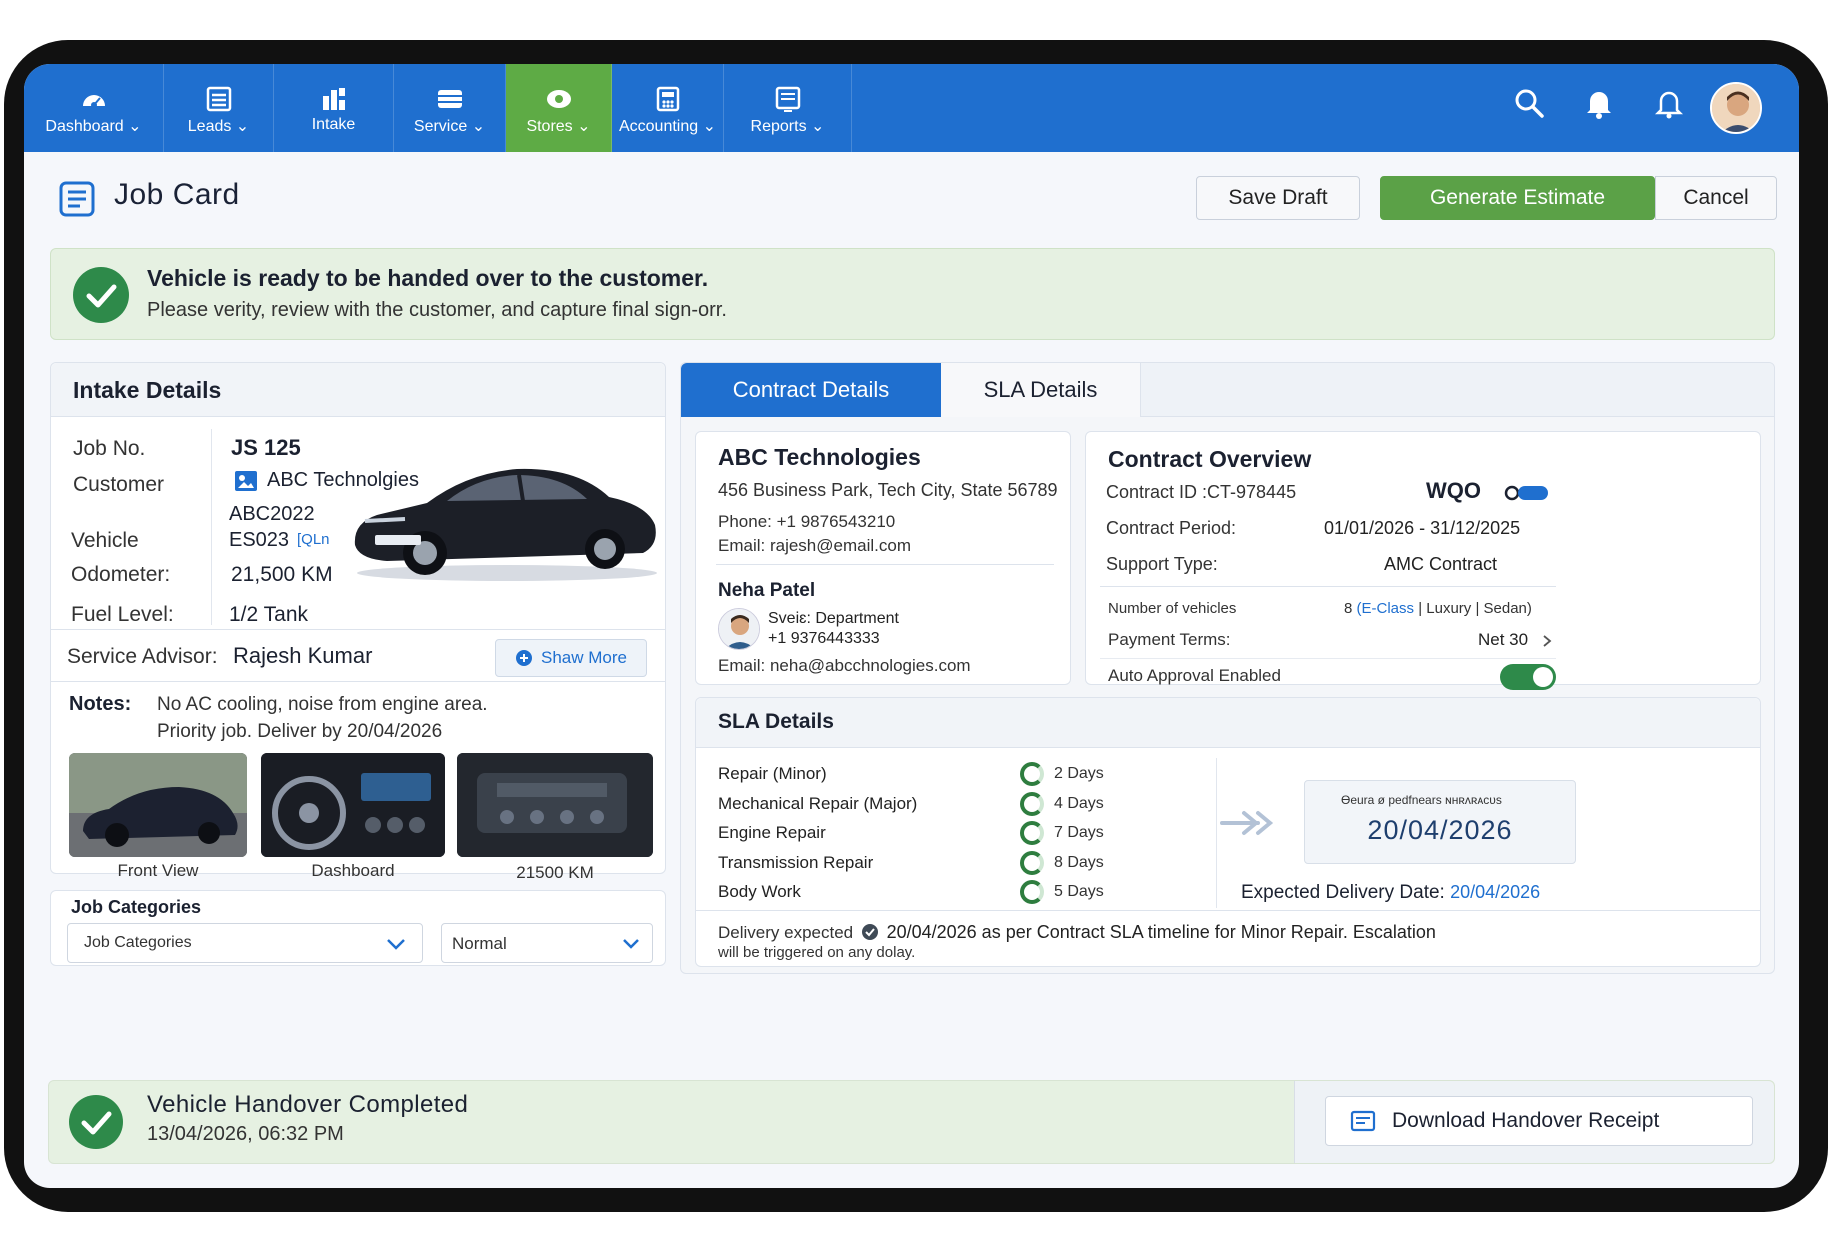  What do you see at coordinates (1228, 723) in the screenshot?
I see `sla-header: SLA Details` at bounding box center [1228, 723].